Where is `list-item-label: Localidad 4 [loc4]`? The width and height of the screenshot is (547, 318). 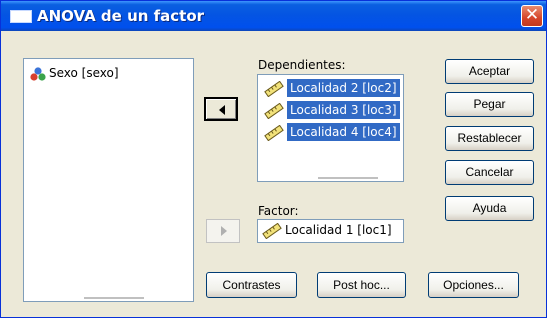
list-item-label: Localidad 4 [loc4] is located at coordinates (343, 132).